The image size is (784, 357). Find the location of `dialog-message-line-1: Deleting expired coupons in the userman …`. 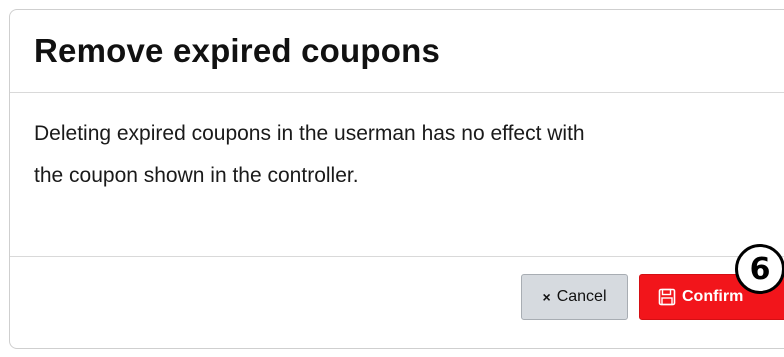

dialog-message-line-1: Deleting expired coupons in the userman … is located at coordinates (309, 133).